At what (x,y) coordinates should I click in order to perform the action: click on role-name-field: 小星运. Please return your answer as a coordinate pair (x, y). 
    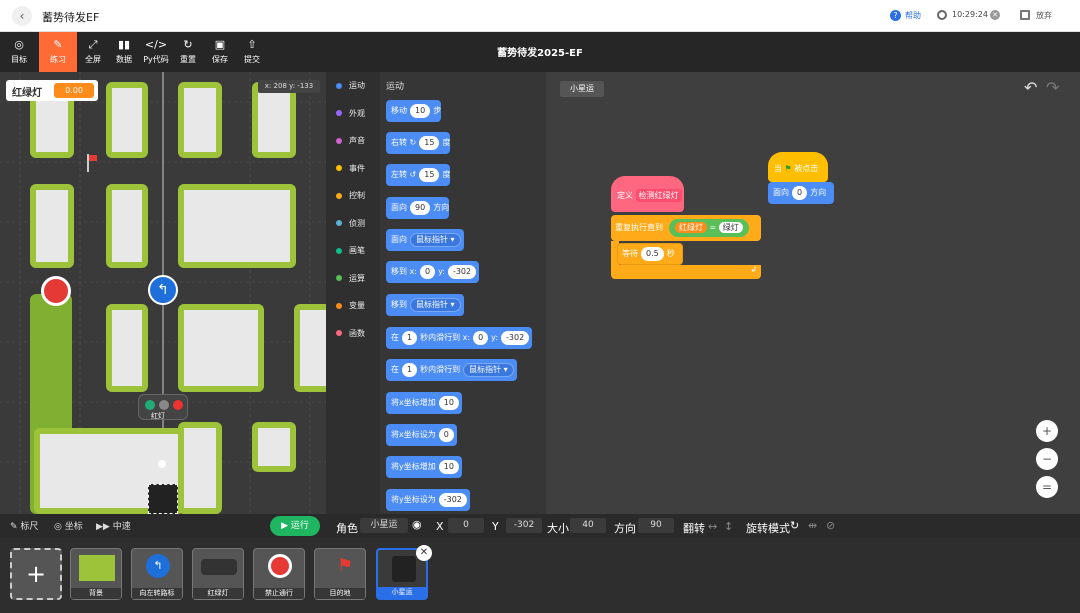
    Looking at the image, I should click on (384, 525).